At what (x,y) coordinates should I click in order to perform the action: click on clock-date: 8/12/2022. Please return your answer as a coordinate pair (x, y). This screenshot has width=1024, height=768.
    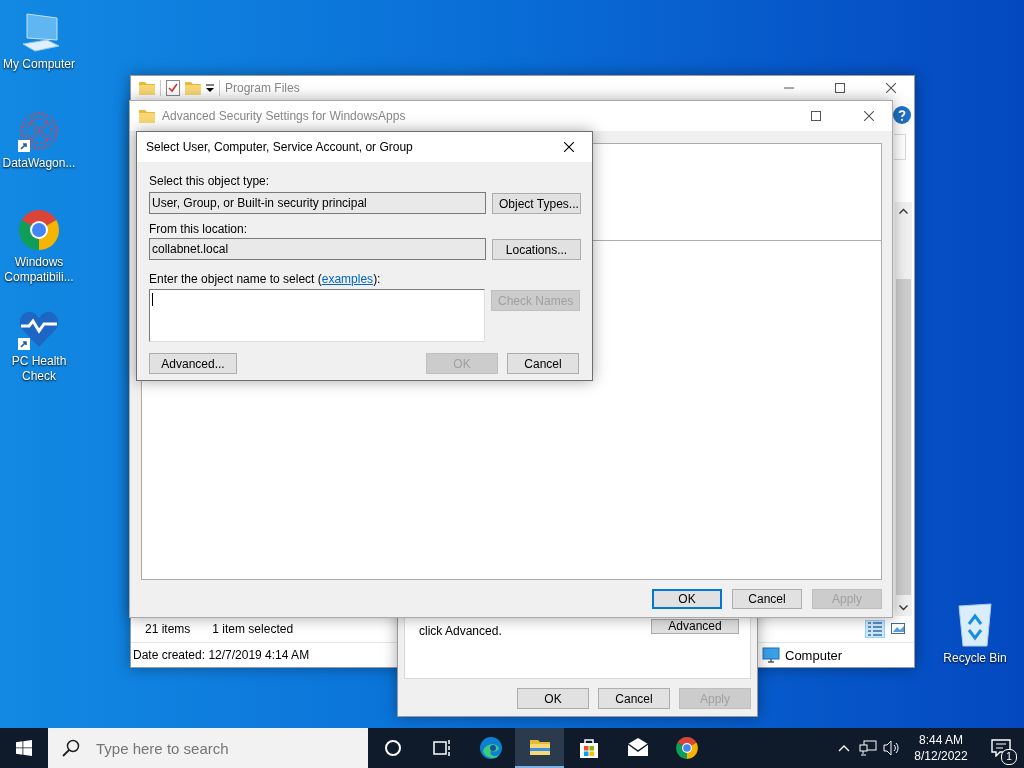
    Looking at the image, I should click on (941, 756).